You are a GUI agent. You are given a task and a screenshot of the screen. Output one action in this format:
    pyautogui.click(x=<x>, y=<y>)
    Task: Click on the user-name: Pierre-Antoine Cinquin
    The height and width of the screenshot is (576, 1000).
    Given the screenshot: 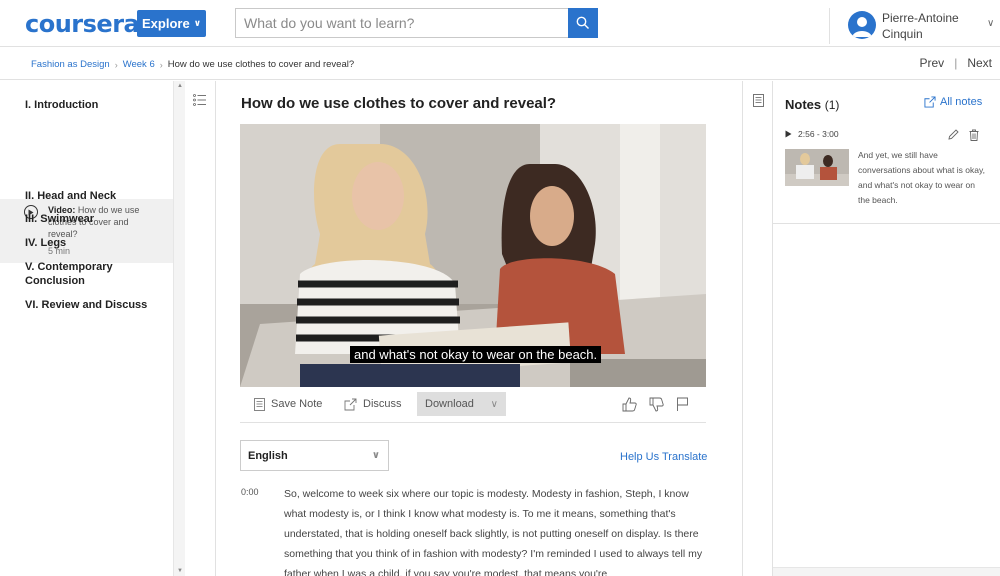 What is the action you would take?
    pyautogui.click(x=927, y=26)
    